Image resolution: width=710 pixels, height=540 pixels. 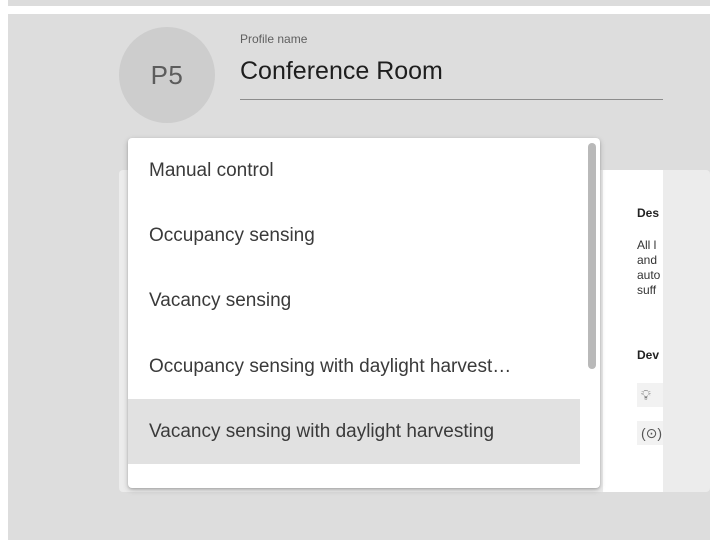 I want to click on profile-name-input: Conference Room, so click(x=341, y=71).